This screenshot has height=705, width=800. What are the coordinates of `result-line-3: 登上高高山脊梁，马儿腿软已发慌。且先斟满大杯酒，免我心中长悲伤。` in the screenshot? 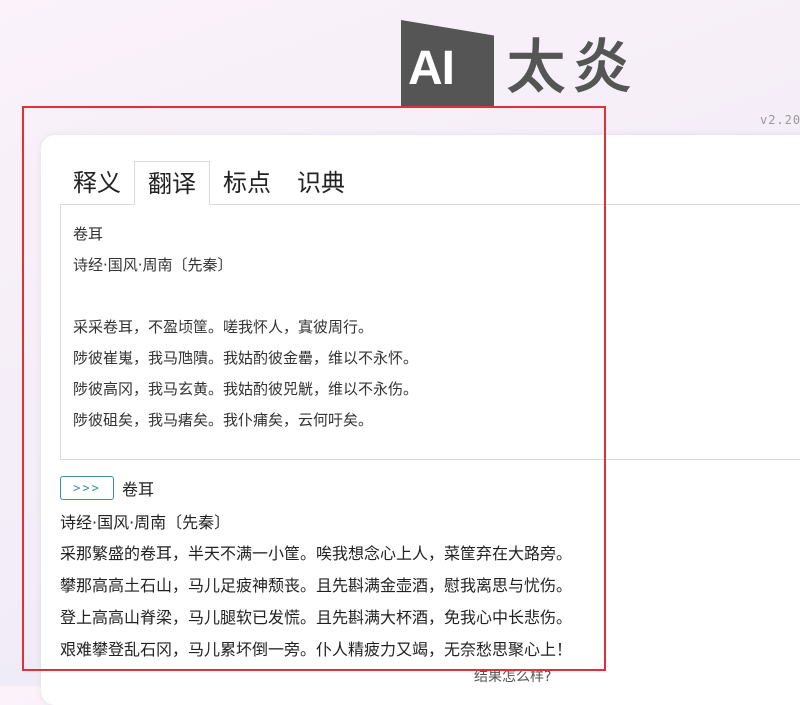 It's located at (316, 617).